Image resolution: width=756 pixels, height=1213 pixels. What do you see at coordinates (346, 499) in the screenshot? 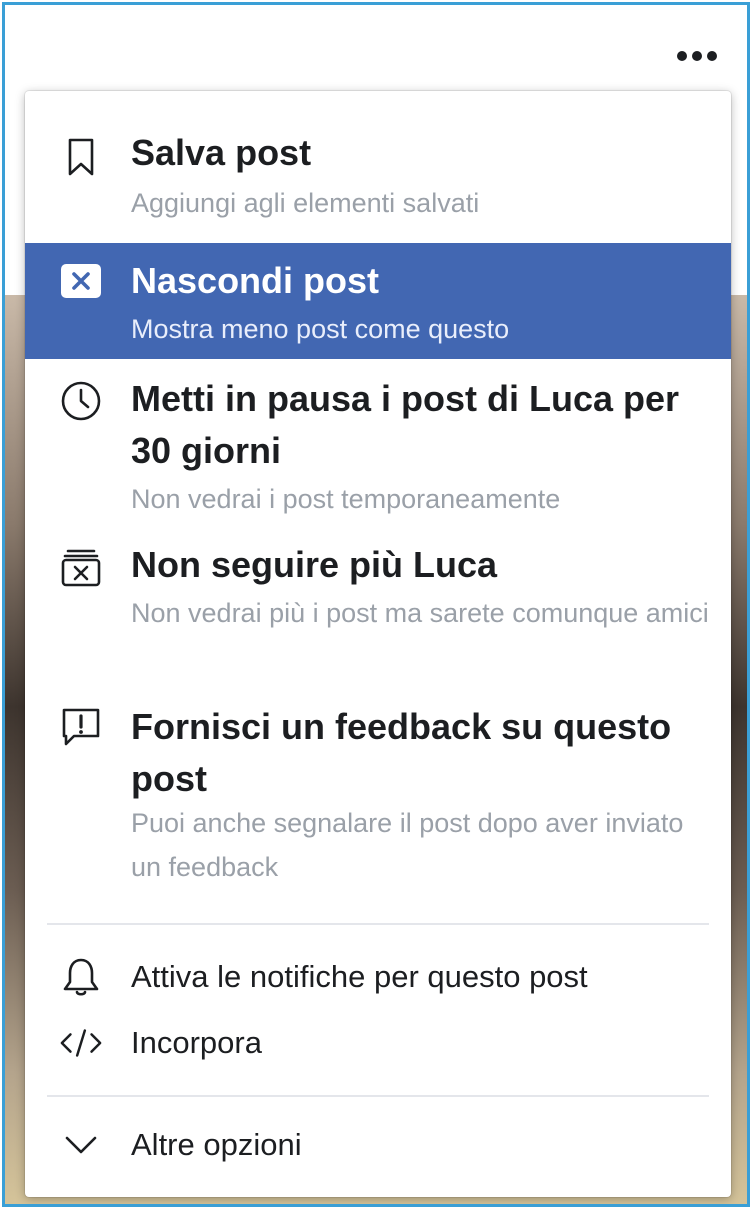
I see `menu-item-description: Non vedrai i post temporaneamente` at bounding box center [346, 499].